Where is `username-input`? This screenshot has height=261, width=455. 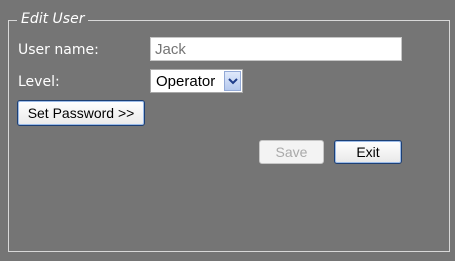
username-input is located at coordinates (276, 49).